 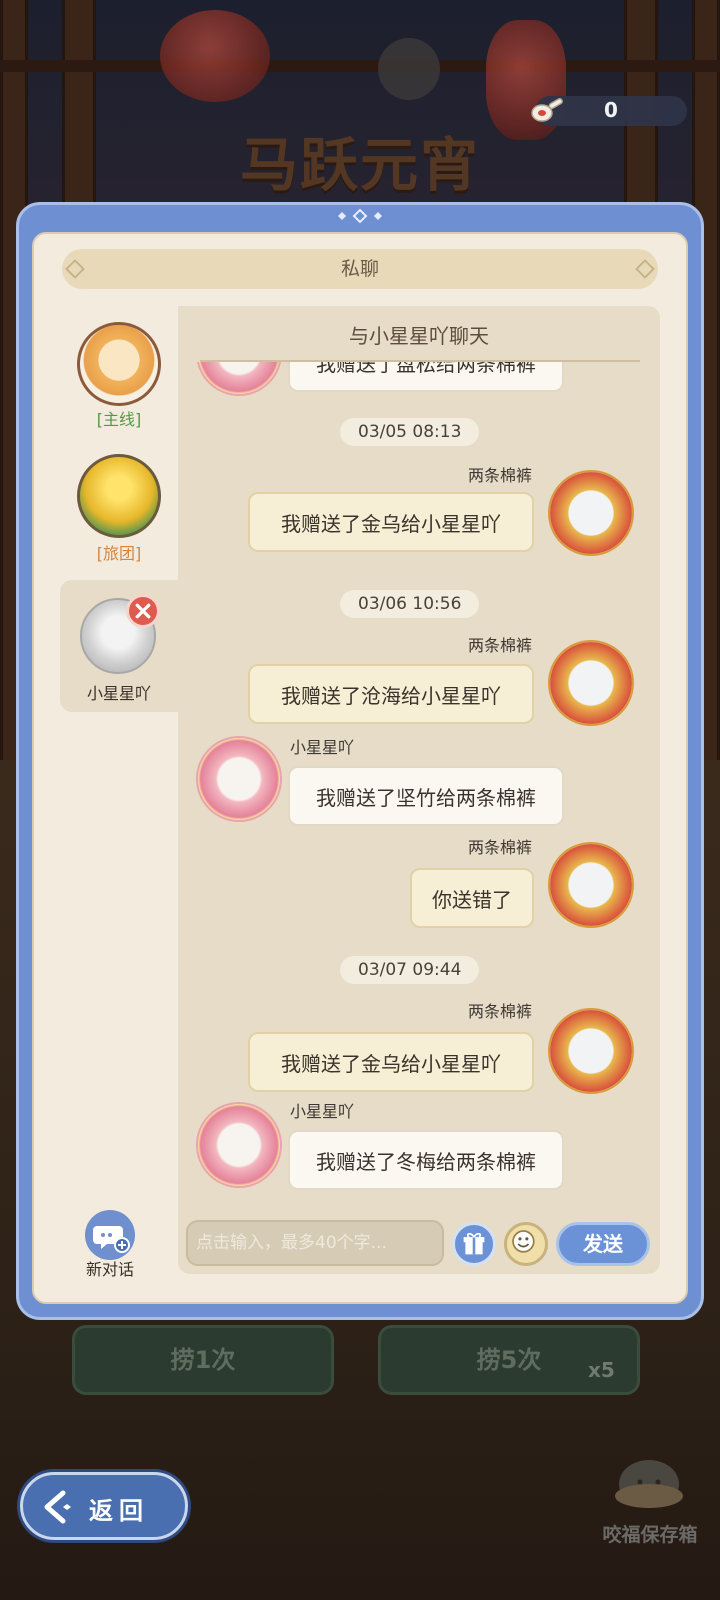 I want to click on modal-title: 私聊, so click(x=360, y=269).